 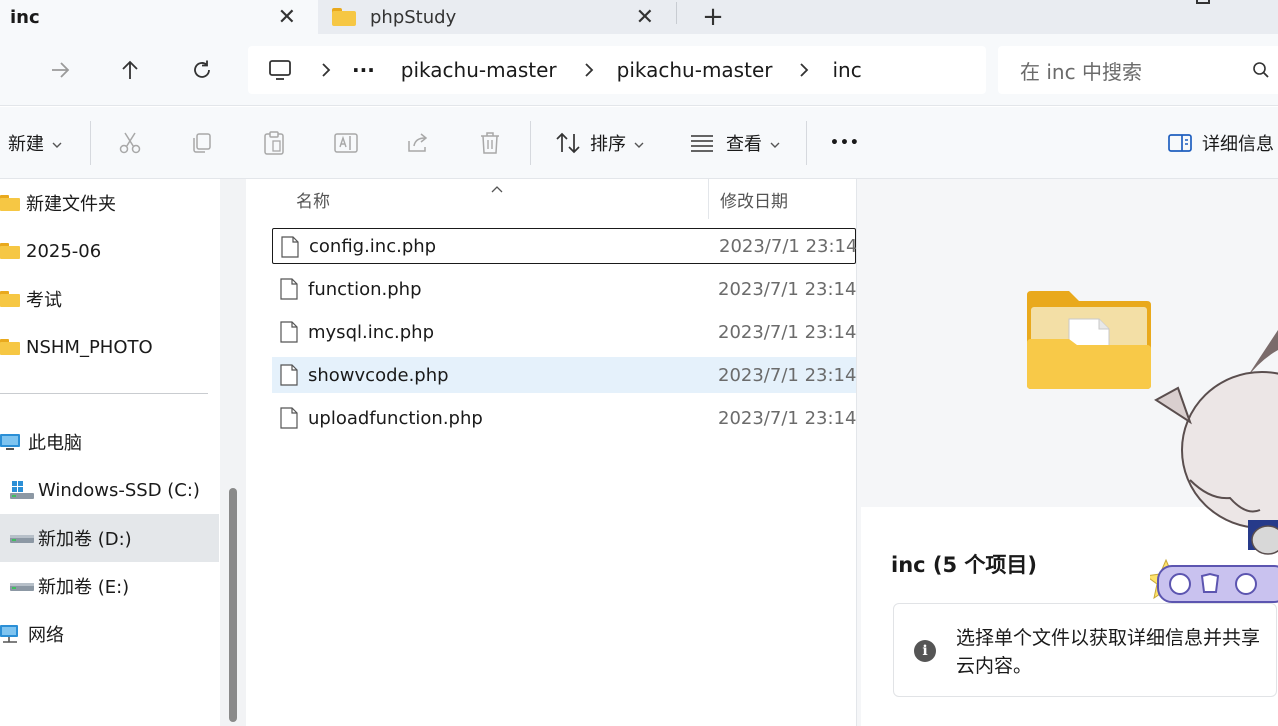 I want to click on info-text: 选择单个文件以获取详细信息并共享云内容。, so click(x=1108, y=652).